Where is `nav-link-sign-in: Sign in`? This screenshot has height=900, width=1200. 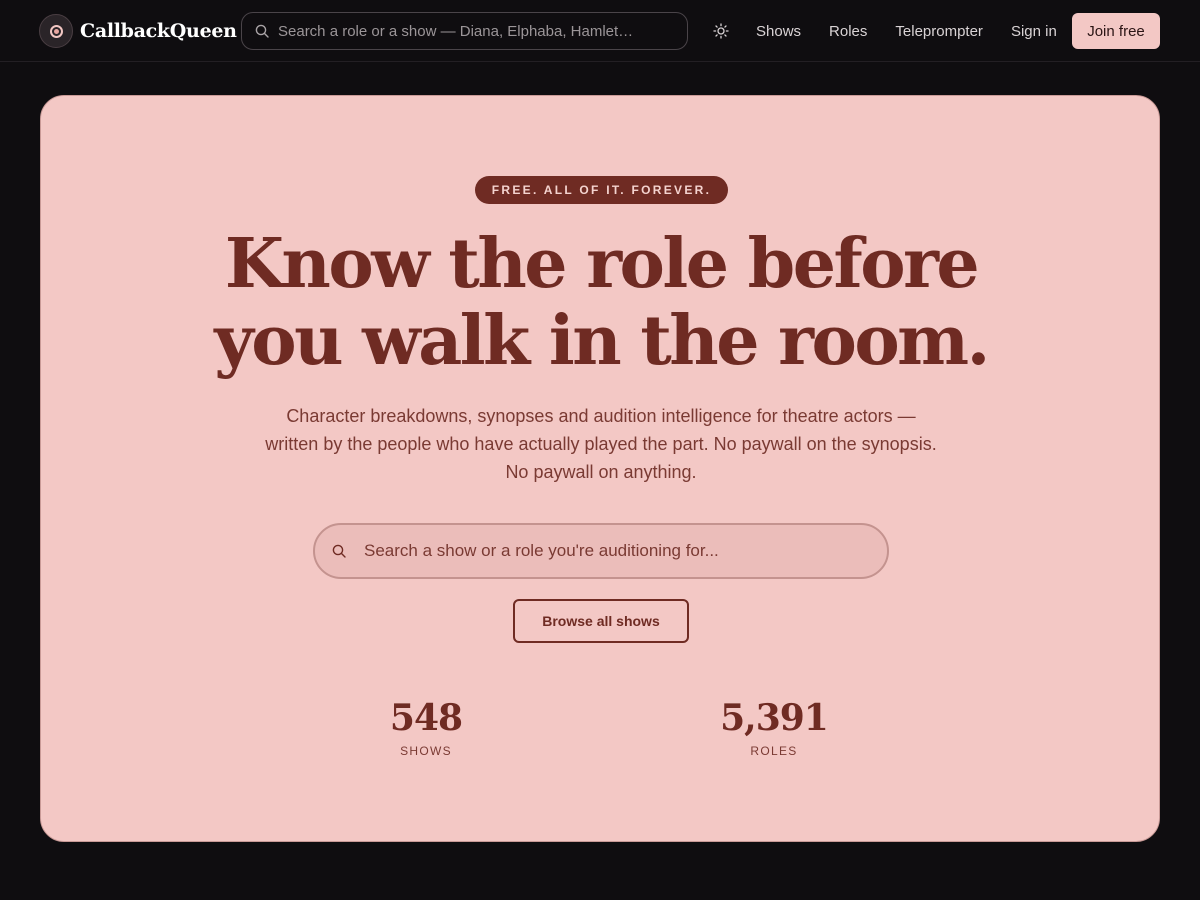
nav-link-sign-in: Sign in is located at coordinates (1034, 31).